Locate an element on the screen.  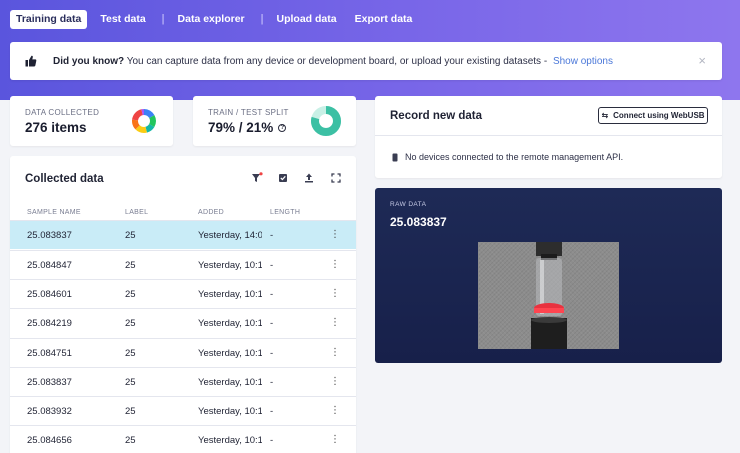
sample-name: 25.084219 is located at coordinates (49, 323).